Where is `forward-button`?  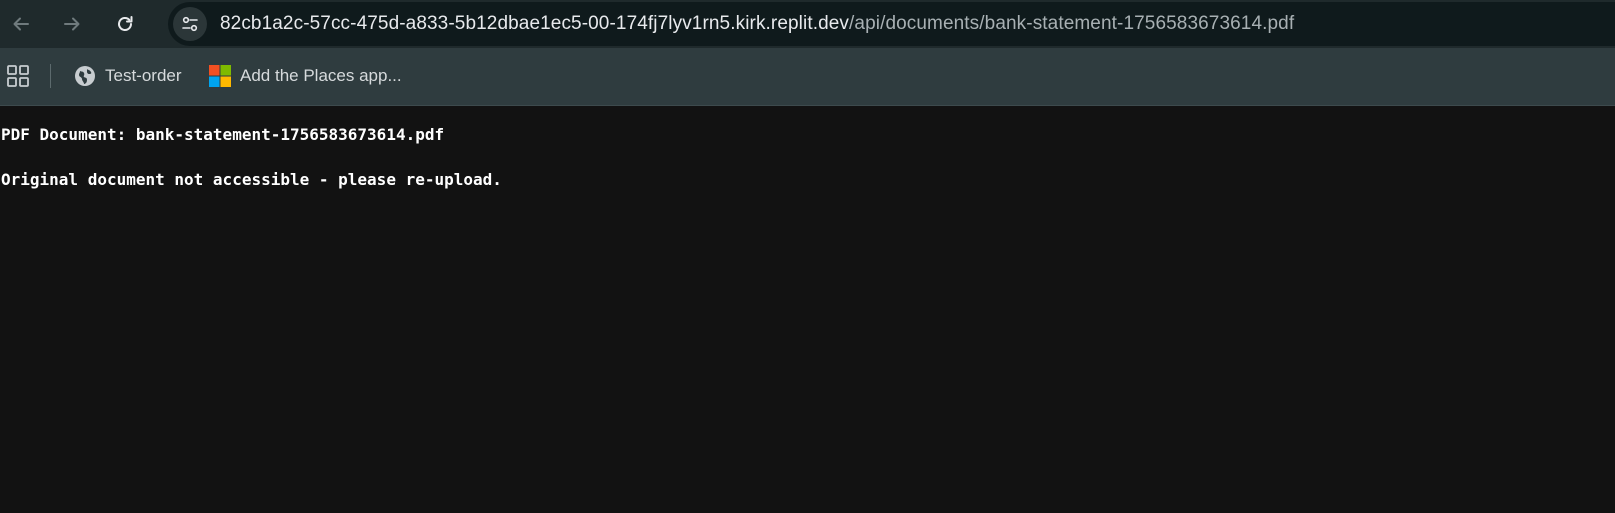 forward-button is located at coordinates (72, 24).